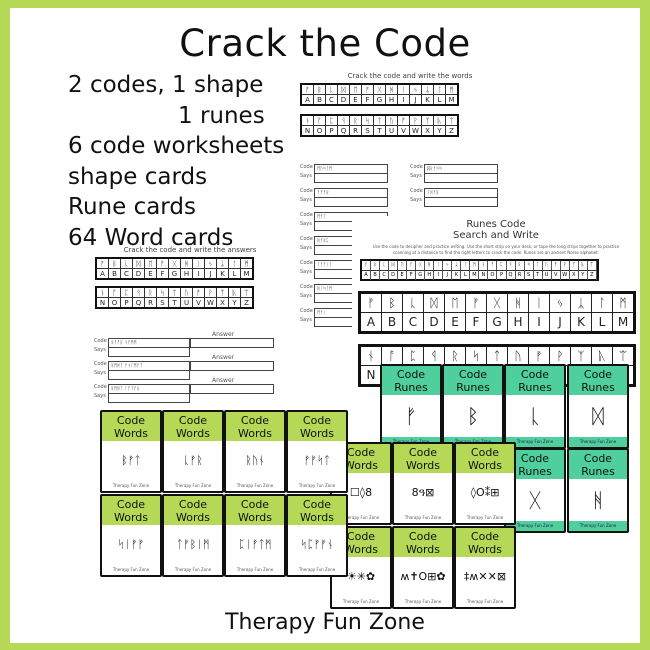  What do you see at coordinates (560, 322) in the screenshot?
I see `key-cell: J` at bounding box center [560, 322].